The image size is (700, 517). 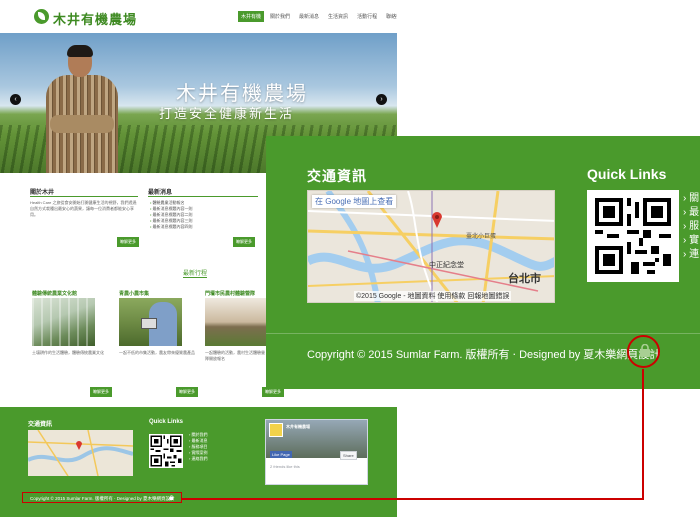 What do you see at coordinates (633, 236) in the screenshot?
I see `qr-code-icon` at bounding box center [633, 236].